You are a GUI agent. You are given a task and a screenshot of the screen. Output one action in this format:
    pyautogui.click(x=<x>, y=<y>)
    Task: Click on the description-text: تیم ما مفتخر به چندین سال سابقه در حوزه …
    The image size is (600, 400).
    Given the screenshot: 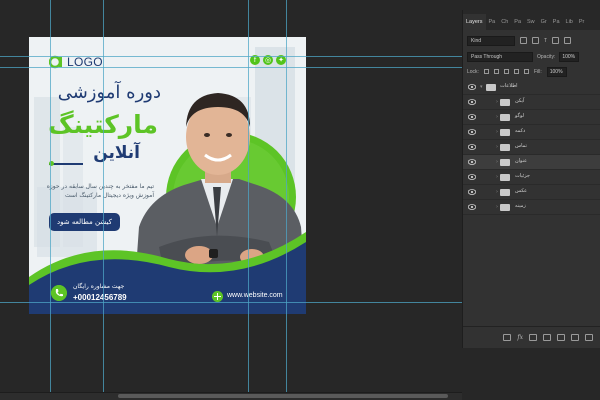 What is the action you would take?
    pyautogui.click(x=100, y=191)
    